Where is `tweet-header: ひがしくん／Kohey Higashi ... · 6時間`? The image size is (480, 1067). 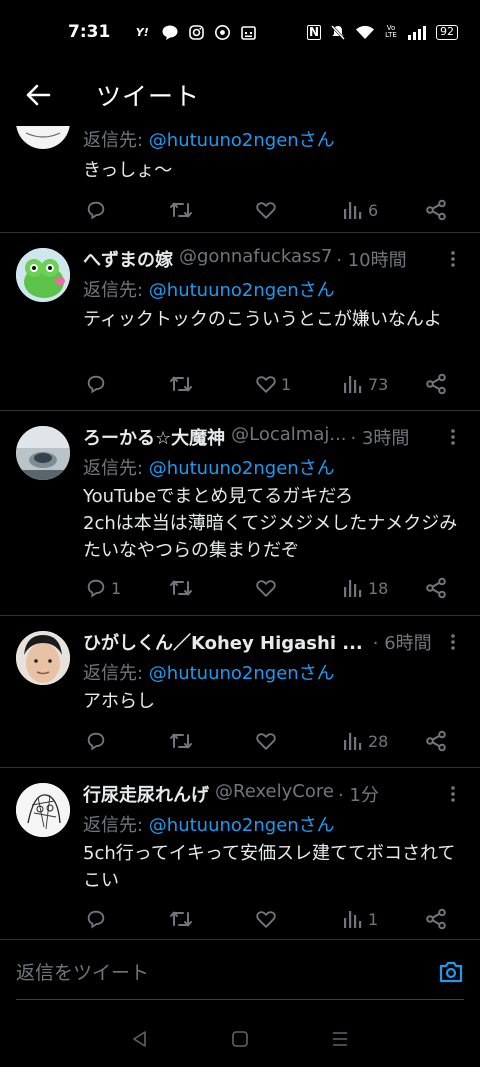 tweet-header: ひがしくん／Kohey Higashi ... · 6時間 is located at coordinates (261, 642).